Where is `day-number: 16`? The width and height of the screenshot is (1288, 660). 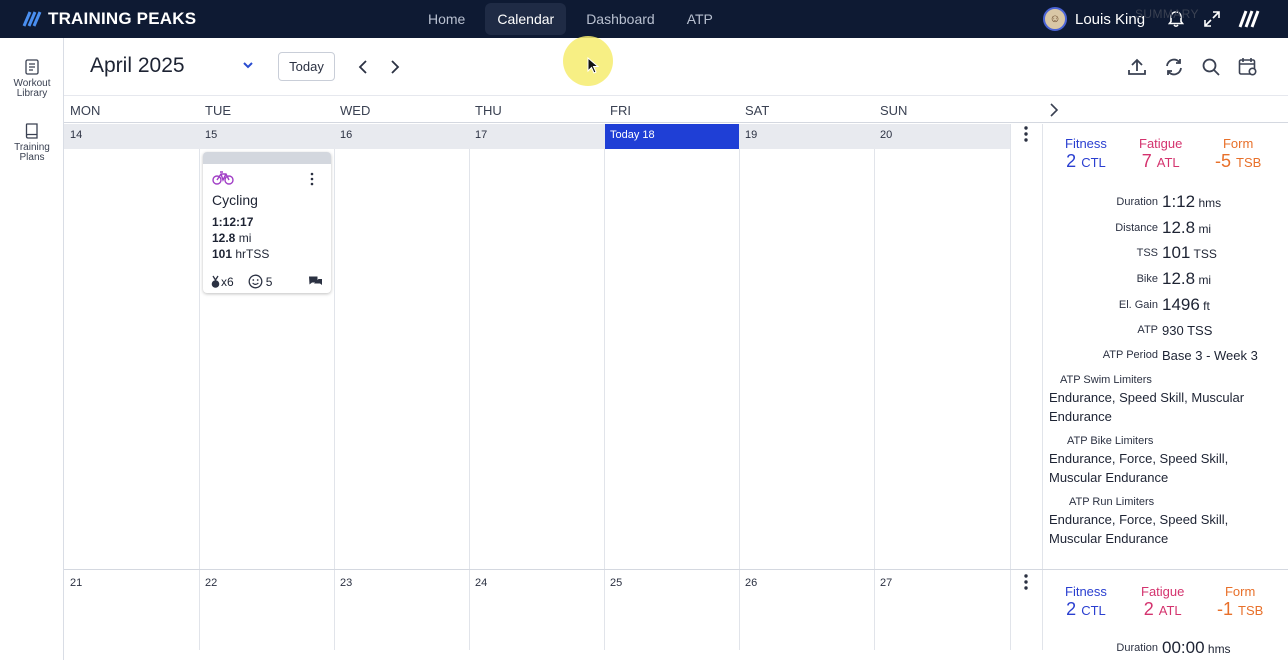 day-number: 16 is located at coordinates (346, 135).